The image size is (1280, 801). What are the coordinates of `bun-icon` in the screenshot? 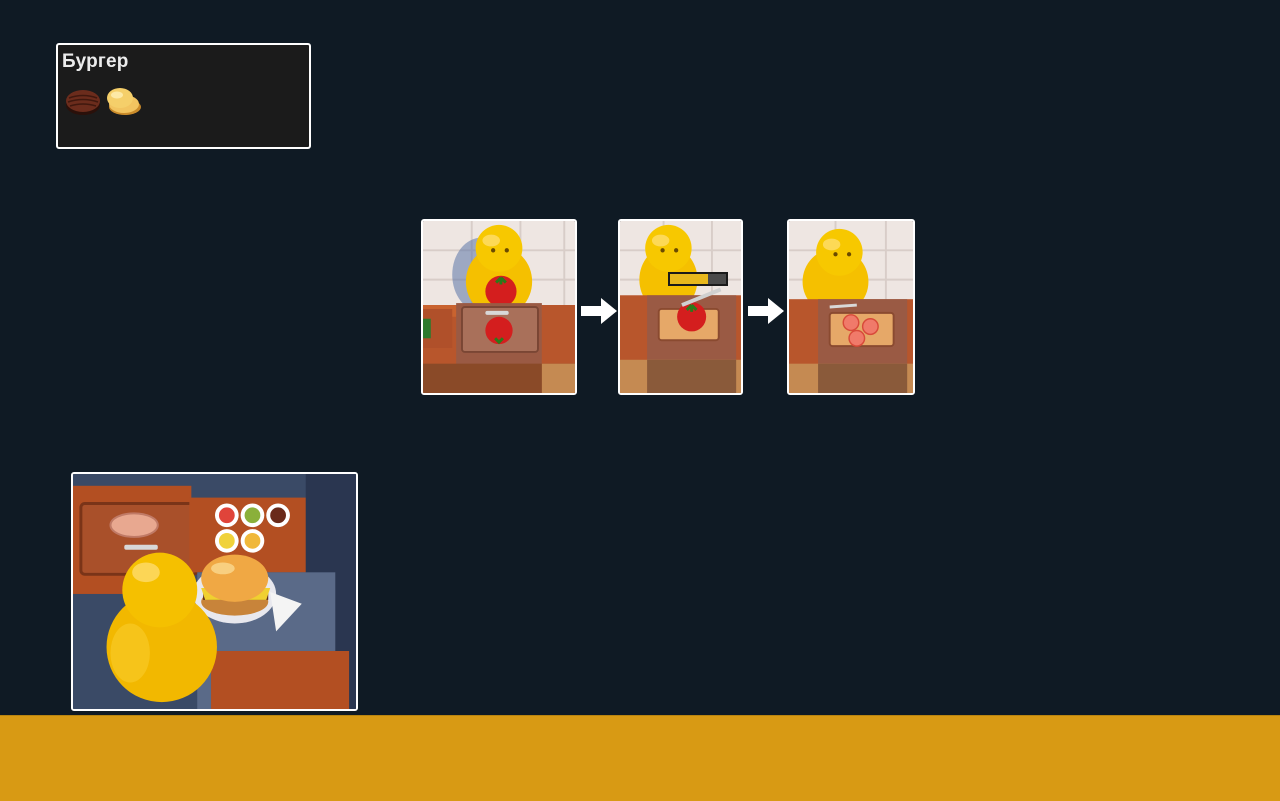 It's located at (123, 101).